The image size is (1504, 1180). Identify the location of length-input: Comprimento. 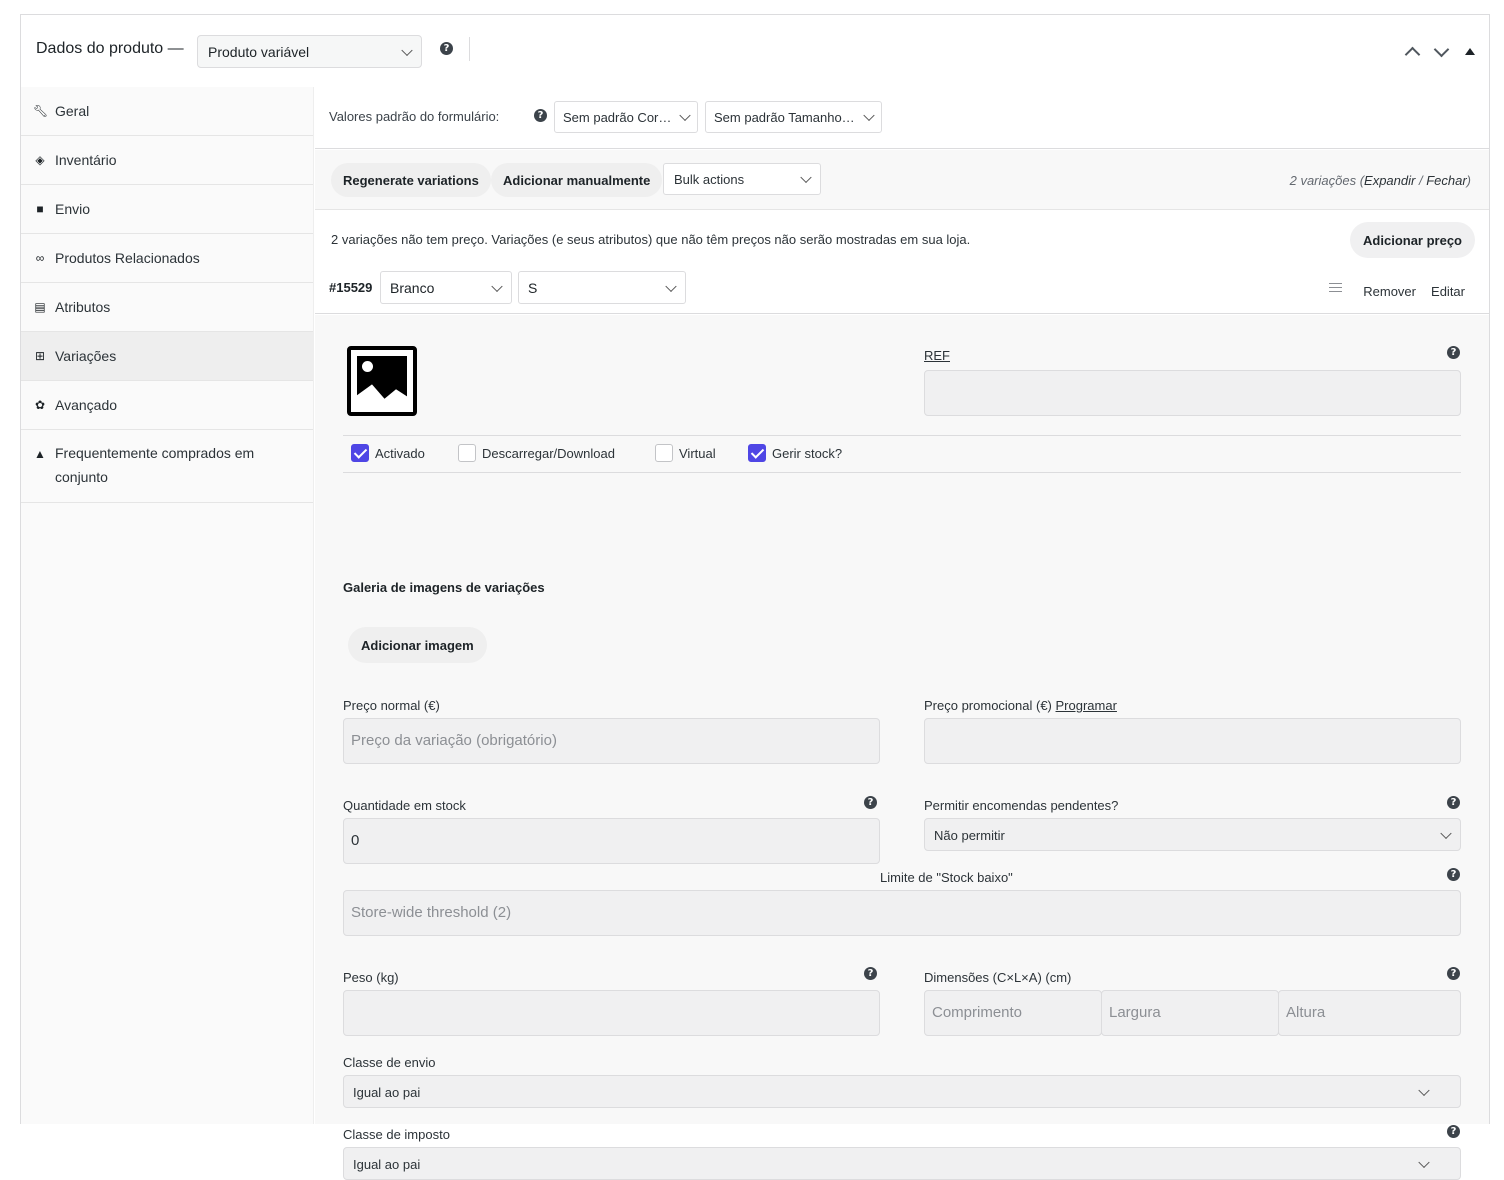
(1013, 1013).